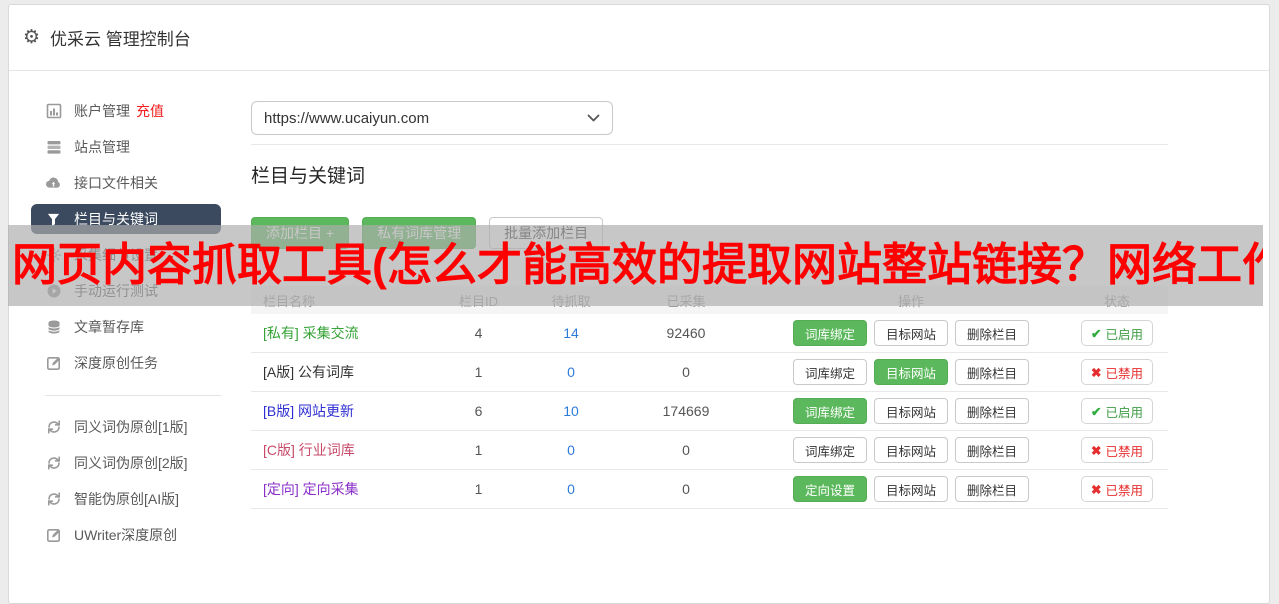 Image resolution: width=1279 pixels, height=604 pixels. I want to click on site-select-dropdown: https://www.ucaiyun.com, so click(432, 118).